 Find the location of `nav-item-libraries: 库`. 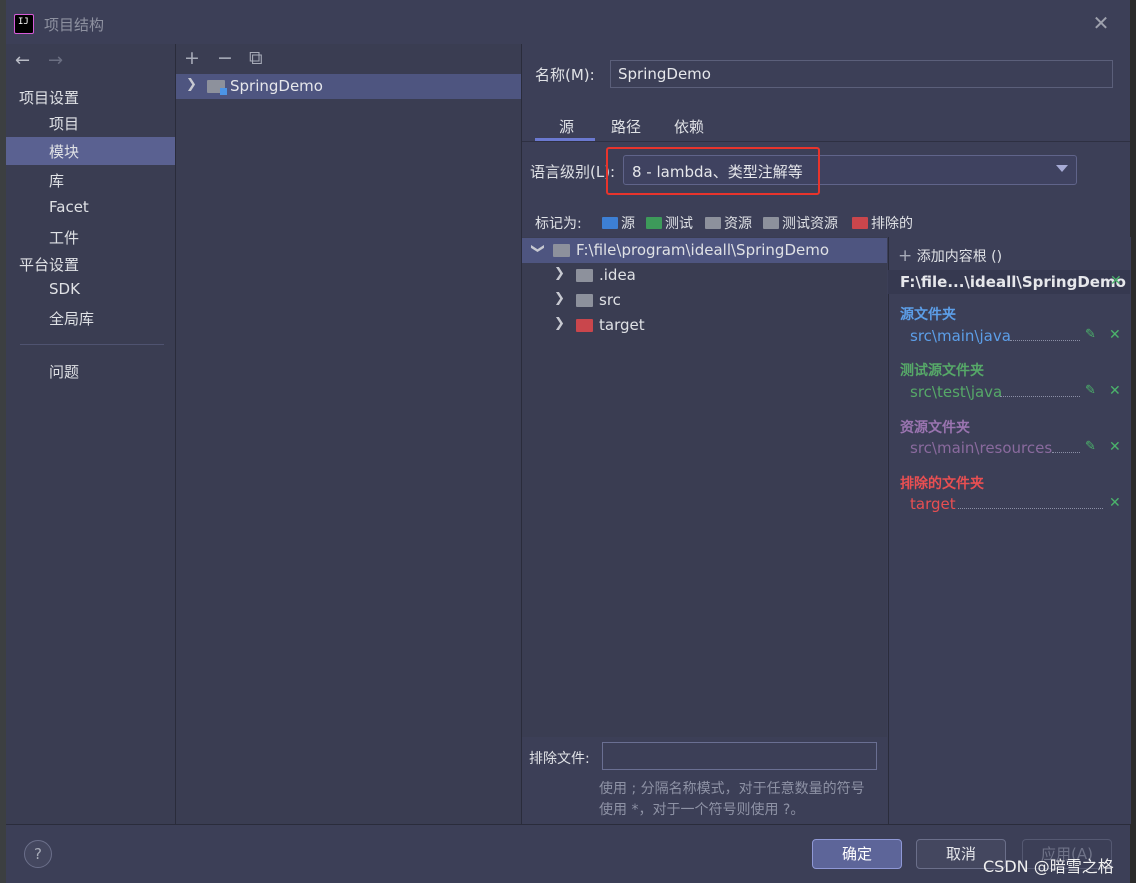

nav-item-libraries: 库 is located at coordinates (90, 180).